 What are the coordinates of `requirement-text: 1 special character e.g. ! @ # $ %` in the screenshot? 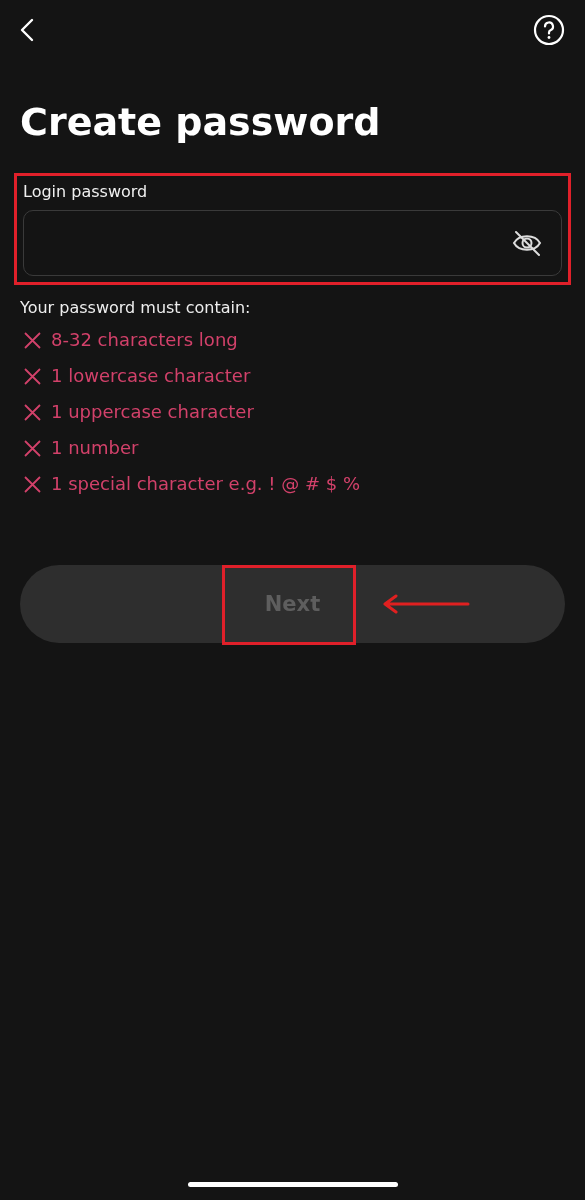 It's located at (206, 484).